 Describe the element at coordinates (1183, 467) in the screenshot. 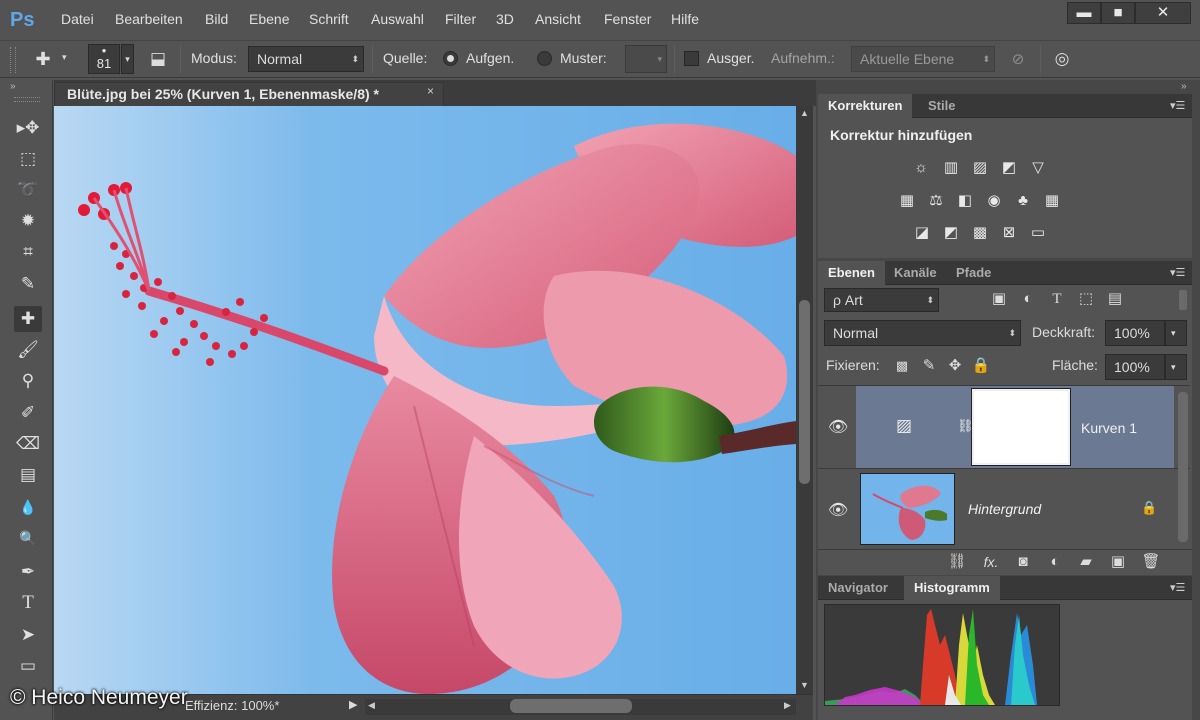

I see `layers-scroll-thumb` at that location.